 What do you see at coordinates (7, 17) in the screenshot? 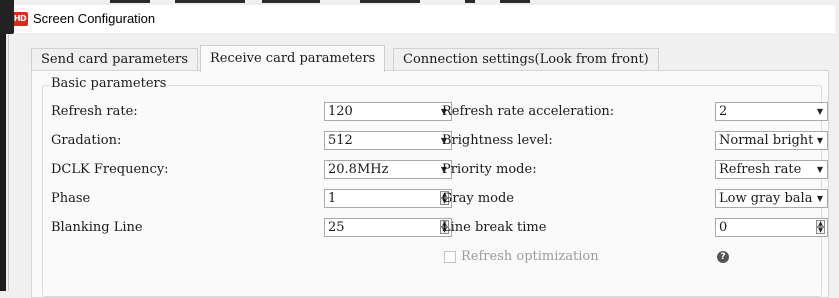
I see `background-window-corner` at bounding box center [7, 17].